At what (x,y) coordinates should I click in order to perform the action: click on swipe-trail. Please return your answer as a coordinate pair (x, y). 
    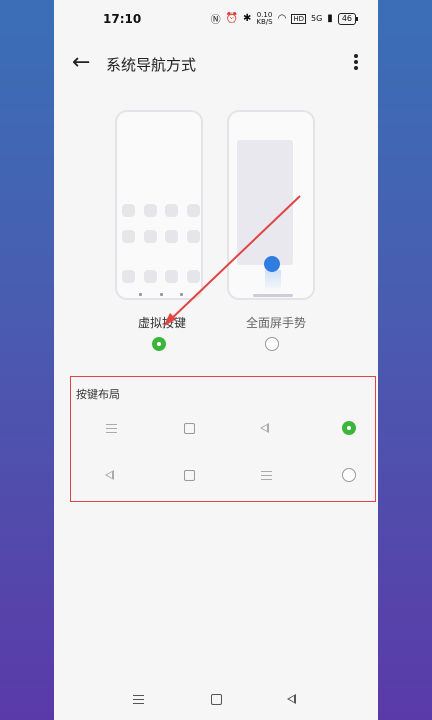
    Looking at the image, I should click on (273, 281).